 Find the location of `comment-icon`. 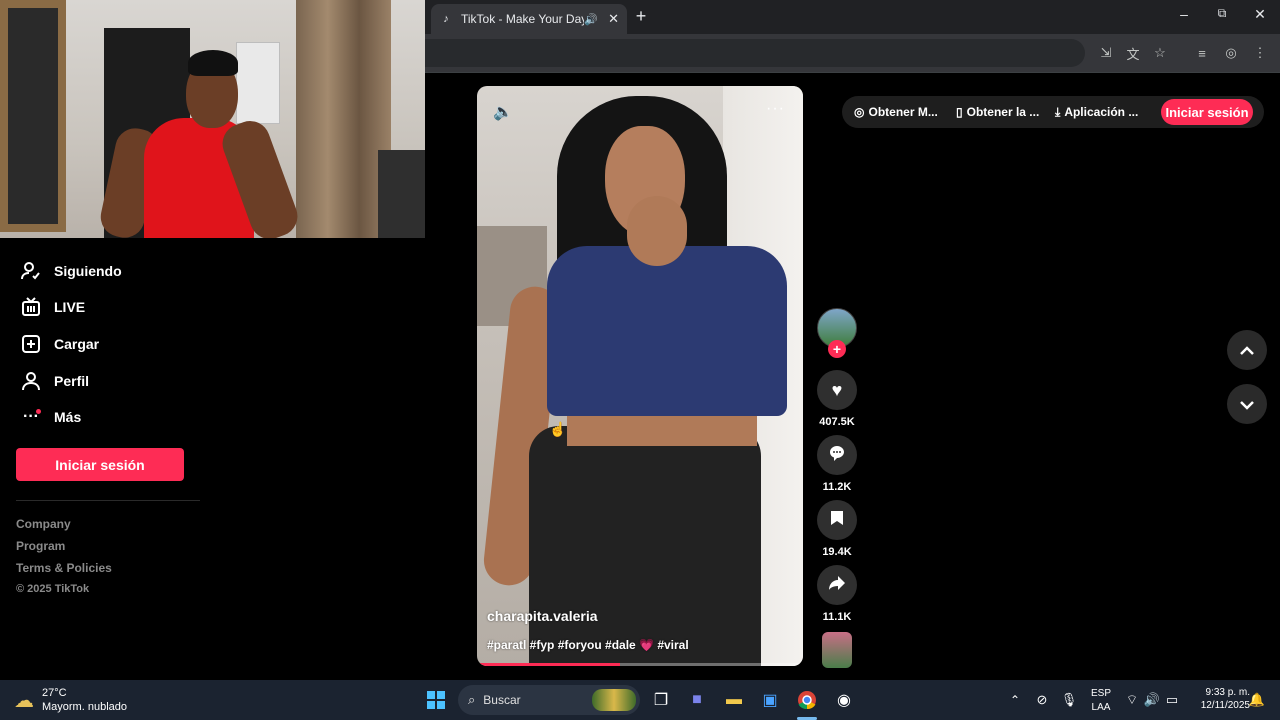

comment-icon is located at coordinates (837, 455).